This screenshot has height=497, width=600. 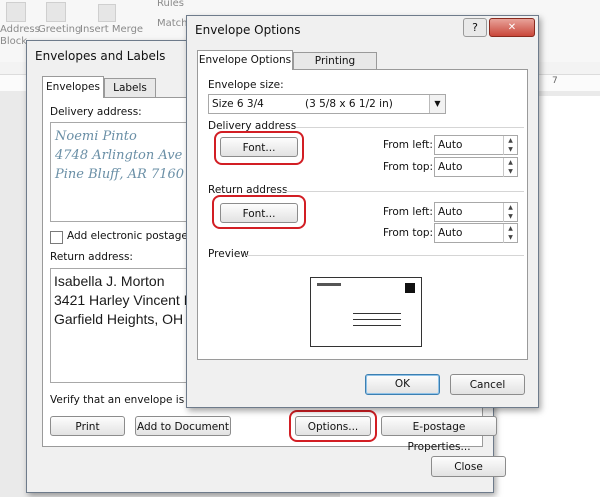 I want to click on delivery-line: 4748 Arlington Ave, so click(x=119, y=155).